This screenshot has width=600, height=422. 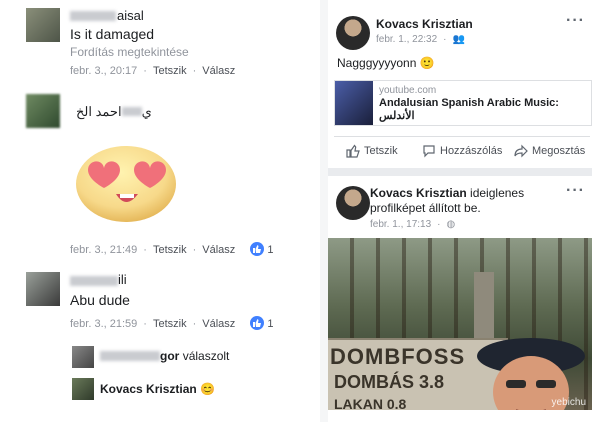 What do you see at coordinates (427, 63) in the screenshot?
I see `smile-emoji-icon: 🙂` at bounding box center [427, 63].